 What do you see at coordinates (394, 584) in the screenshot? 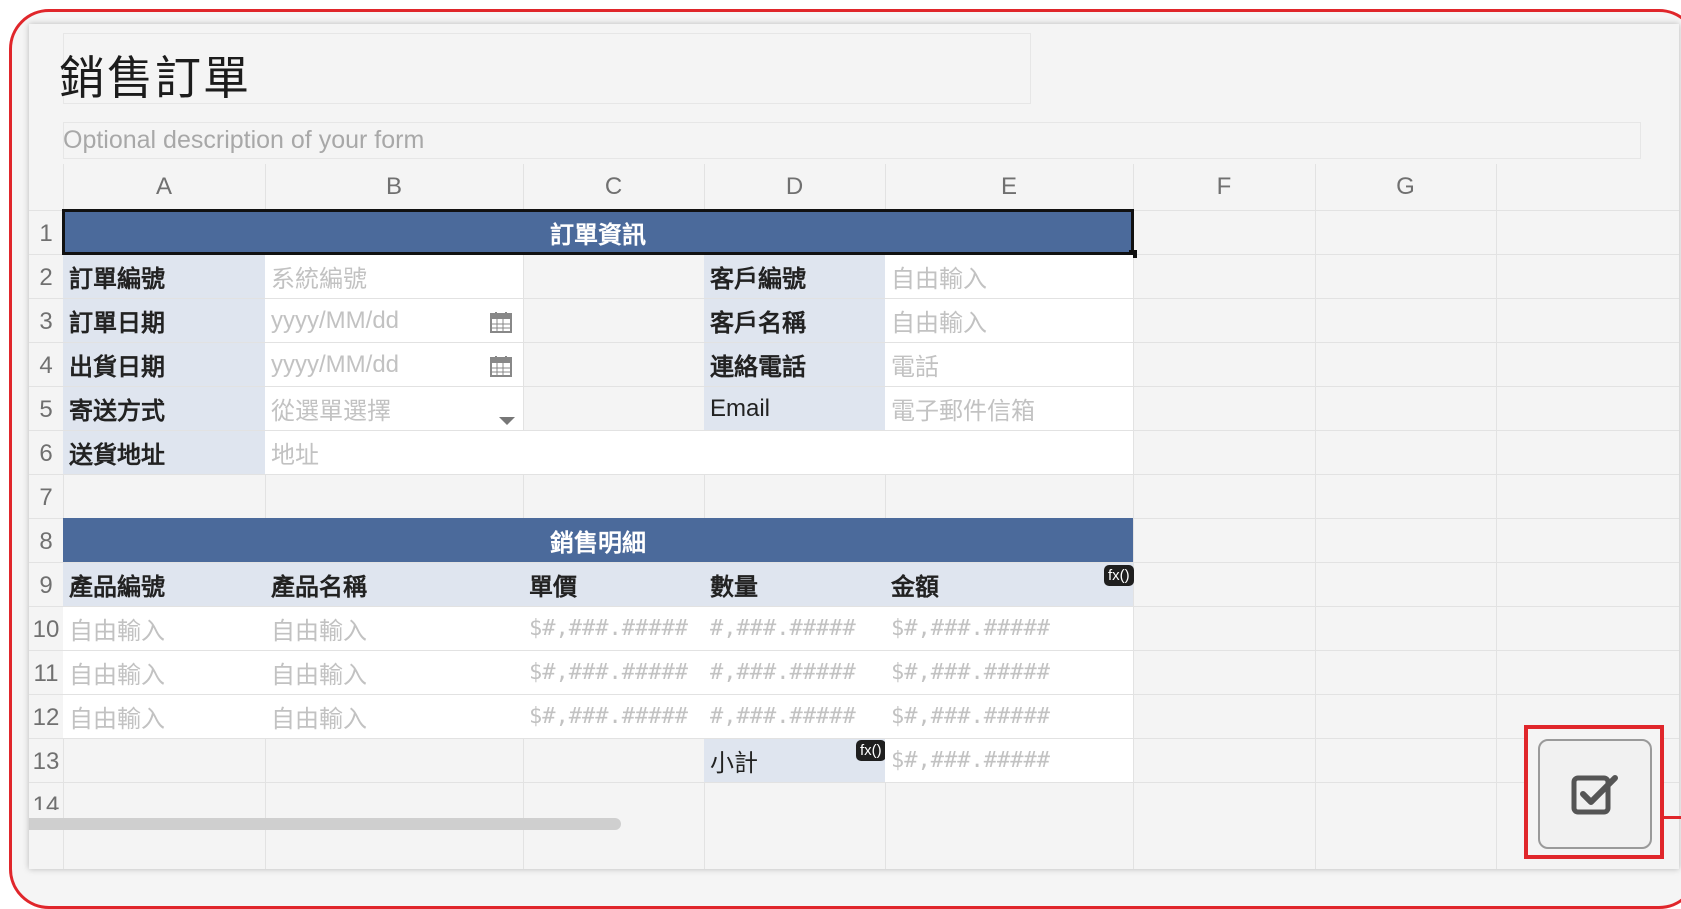
I see `label-product-name: 產品名稱` at bounding box center [394, 584].